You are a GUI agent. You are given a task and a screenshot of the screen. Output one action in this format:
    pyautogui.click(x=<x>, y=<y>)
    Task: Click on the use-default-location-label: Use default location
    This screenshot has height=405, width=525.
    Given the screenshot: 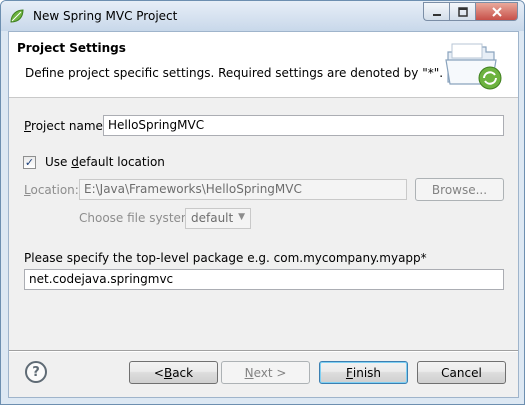 What is the action you would take?
    pyautogui.click(x=105, y=162)
    